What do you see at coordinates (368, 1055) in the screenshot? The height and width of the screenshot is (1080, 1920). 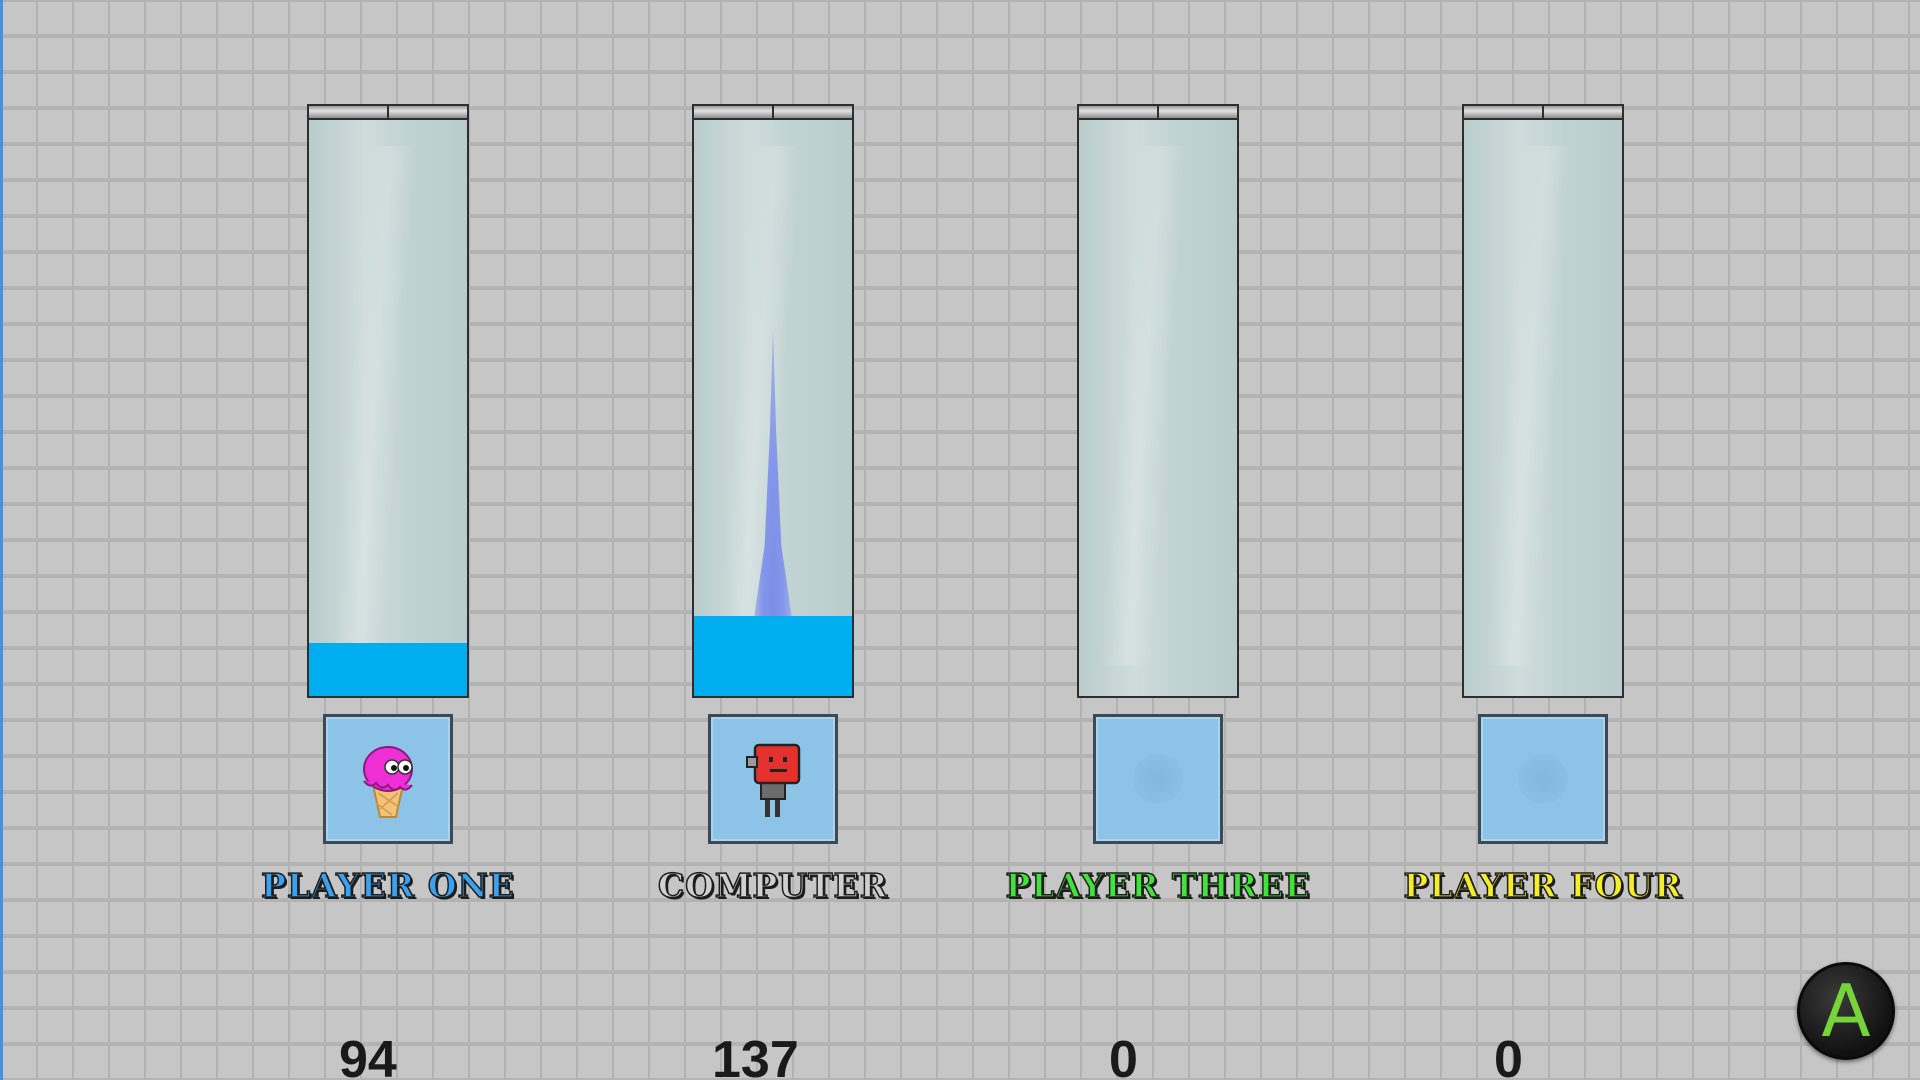 I see `player-score: 94` at bounding box center [368, 1055].